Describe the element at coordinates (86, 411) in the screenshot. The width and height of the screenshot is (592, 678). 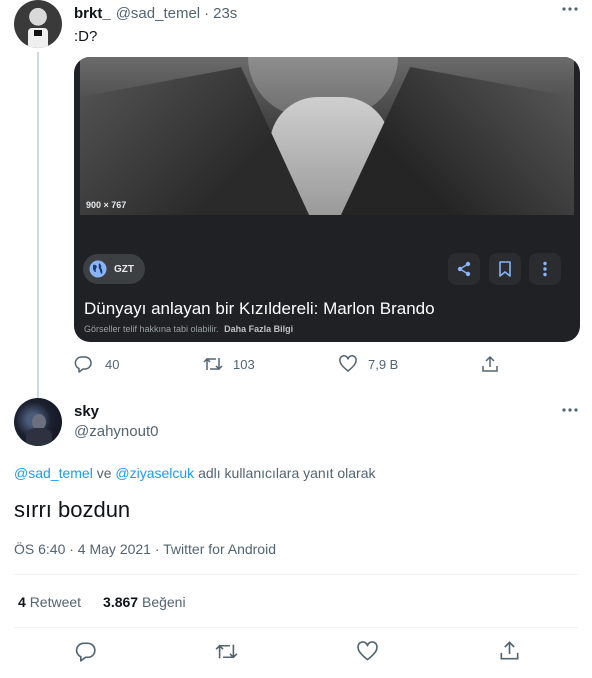
I see `display-name: sky` at that location.